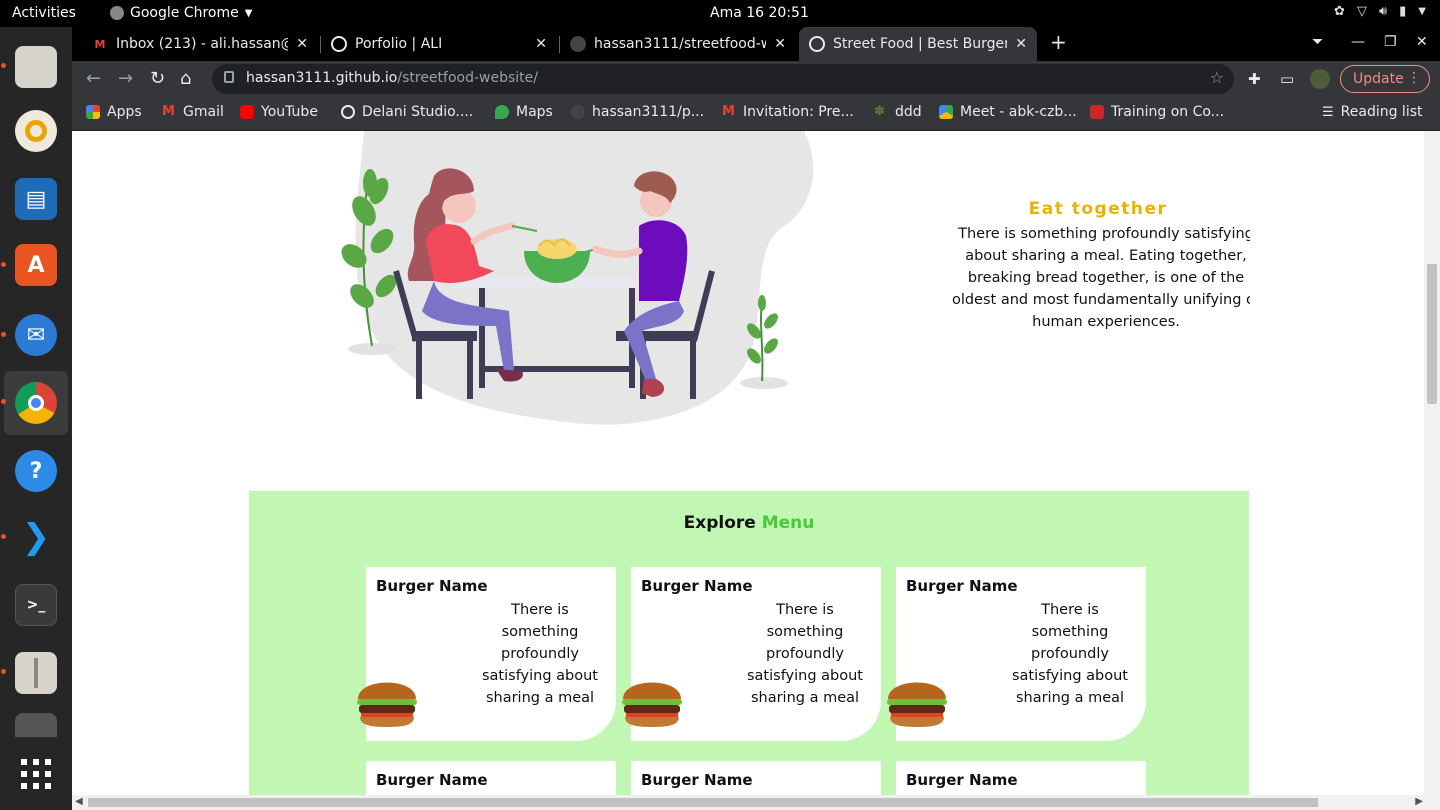  I want to click on extensions-icon: ✚, so click(1254, 79).